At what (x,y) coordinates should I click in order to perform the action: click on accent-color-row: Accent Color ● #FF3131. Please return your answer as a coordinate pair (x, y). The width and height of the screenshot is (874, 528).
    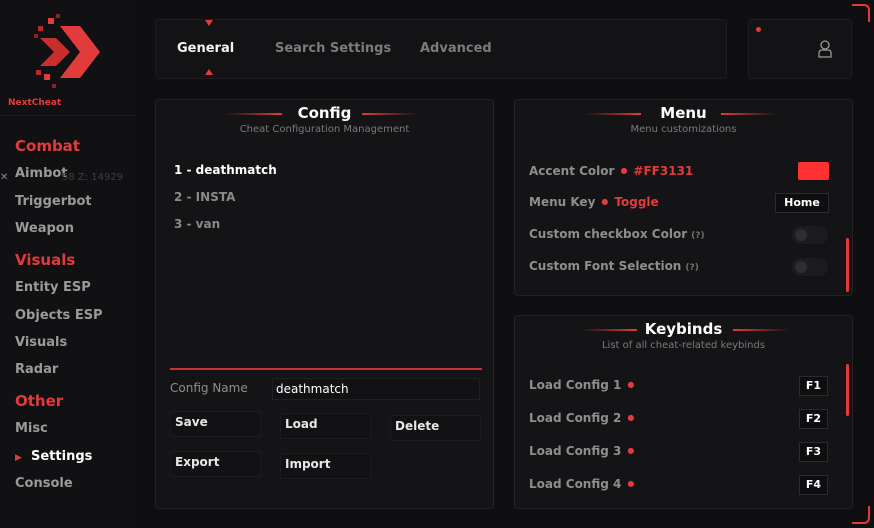
    Looking at the image, I should click on (611, 171).